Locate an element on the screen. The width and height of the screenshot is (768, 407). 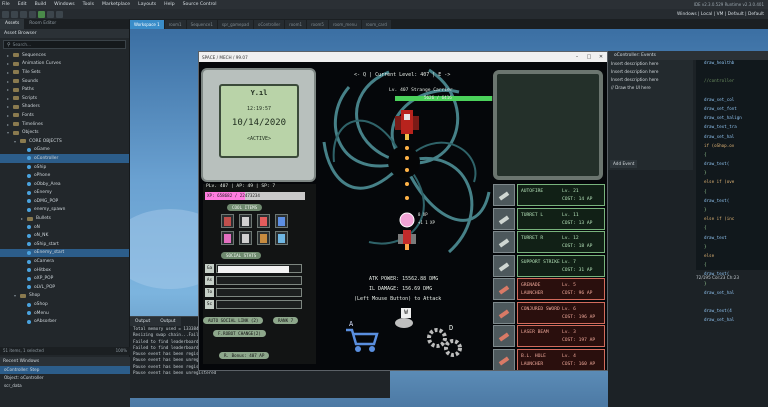
upgrade-turret-l: TURRET L Lv. 11 COST: 13 AP is located at coordinates (549, 218).